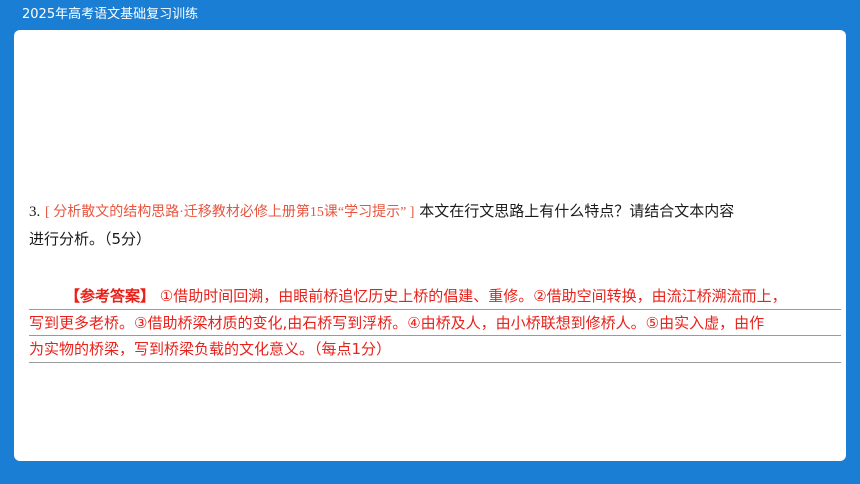 The height and width of the screenshot is (484, 860). I want to click on answer-line-3: 为实物的桥梁，写到桥梁负载的文化意义。（每点1分）, so click(435, 349).